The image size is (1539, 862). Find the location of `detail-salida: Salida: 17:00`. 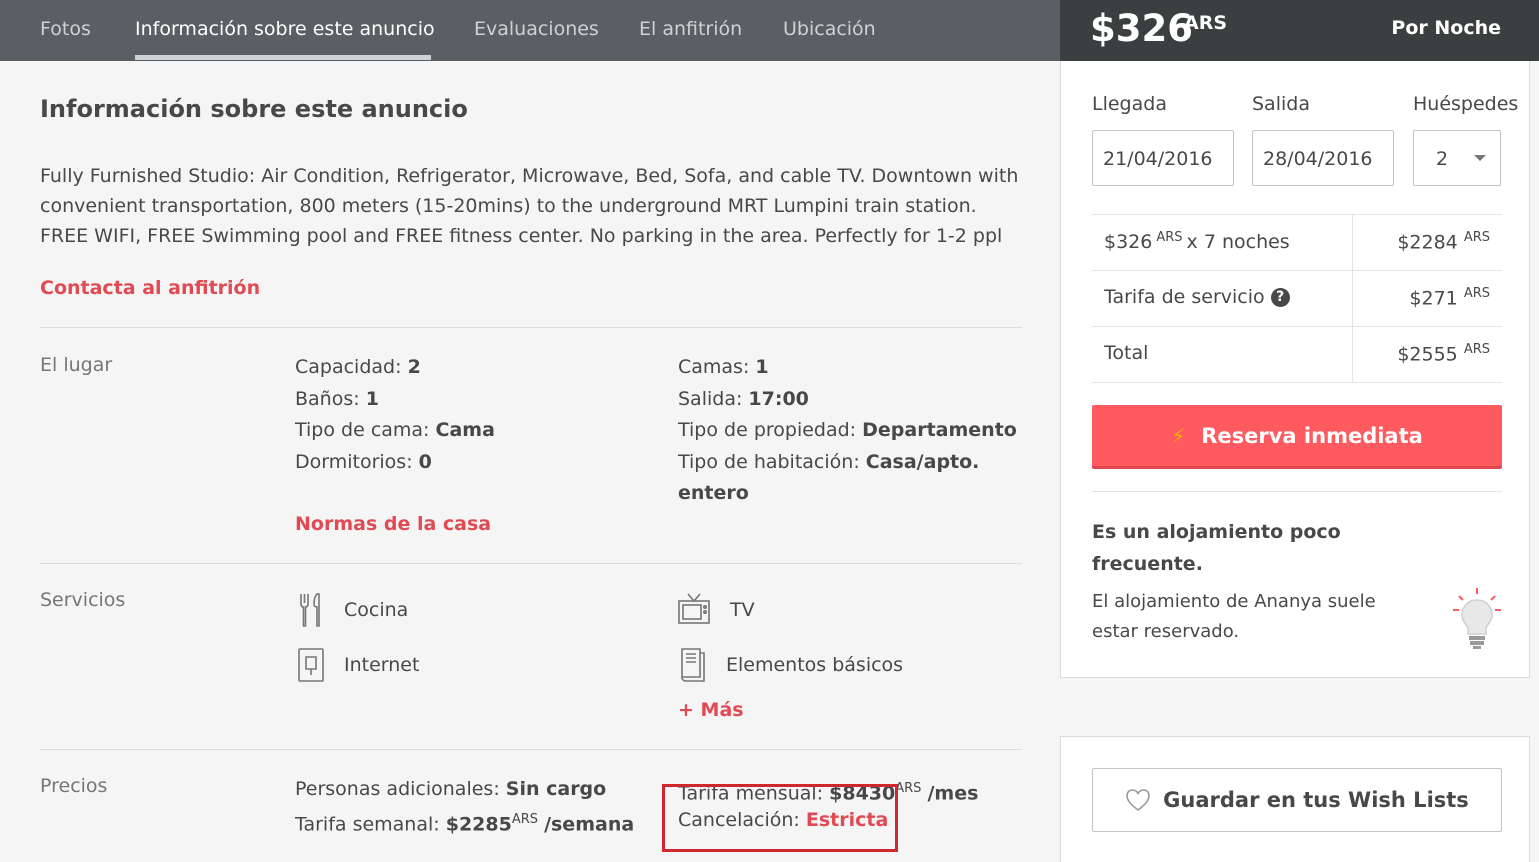

detail-salida: Salida: 17:00 is located at coordinates (743, 399).